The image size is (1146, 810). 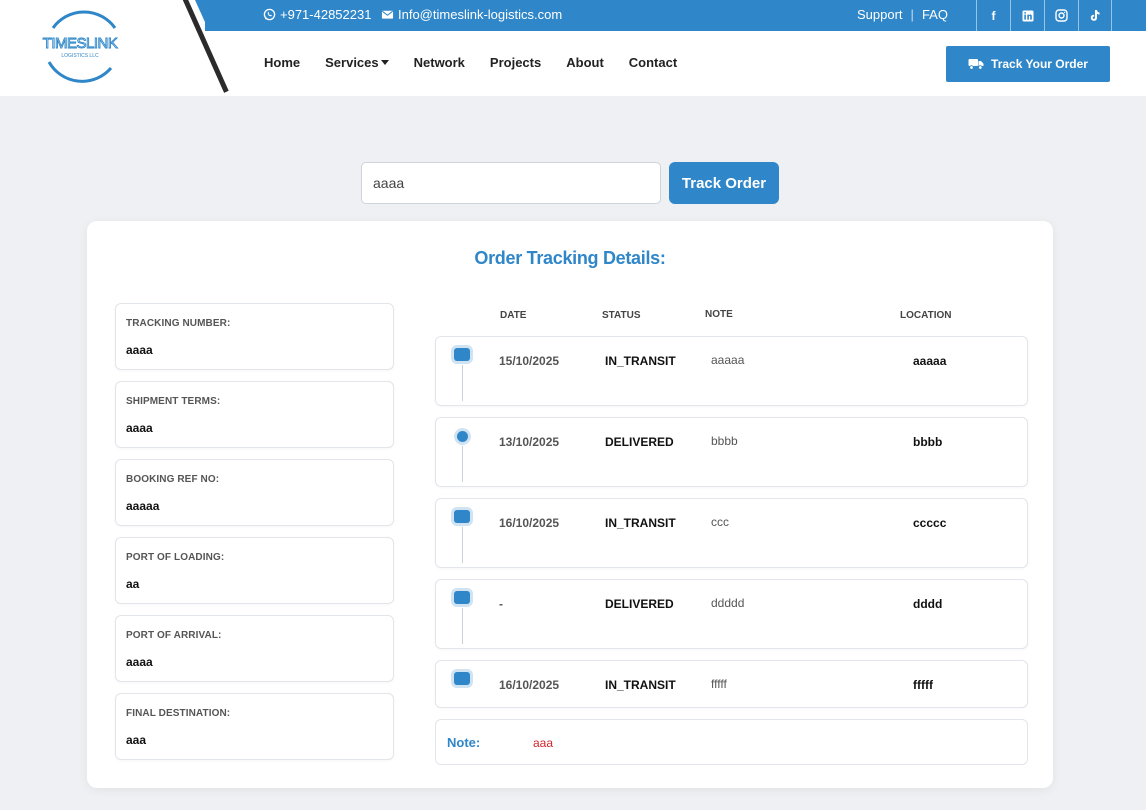 I want to click on info-label: BOOKING REF NO:, so click(x=173, y=479).